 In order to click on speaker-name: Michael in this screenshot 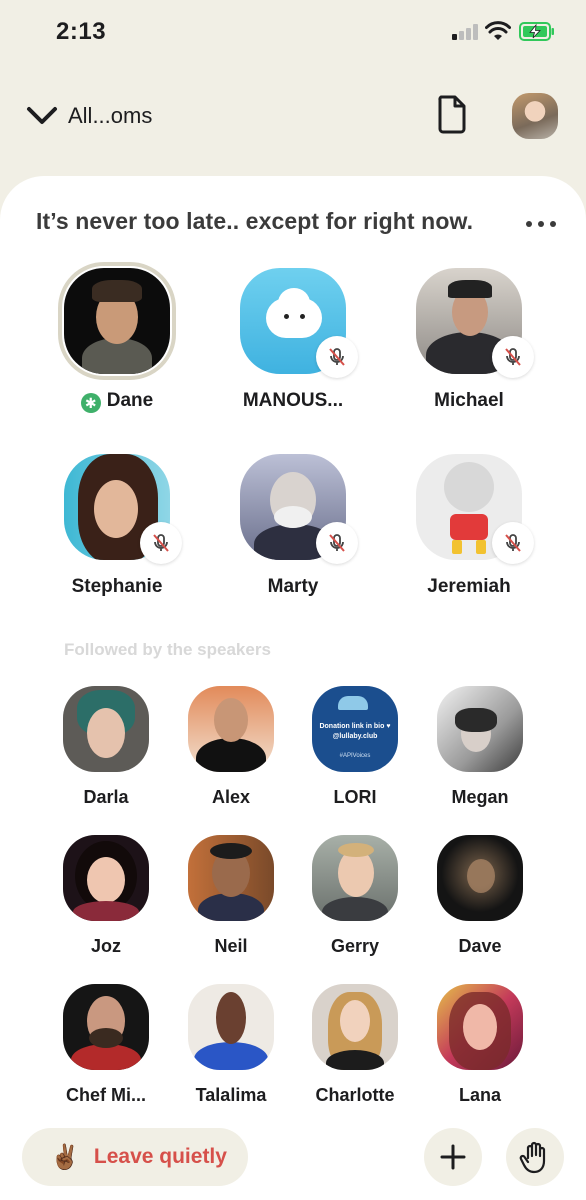, I will do `click(469, 400)`.